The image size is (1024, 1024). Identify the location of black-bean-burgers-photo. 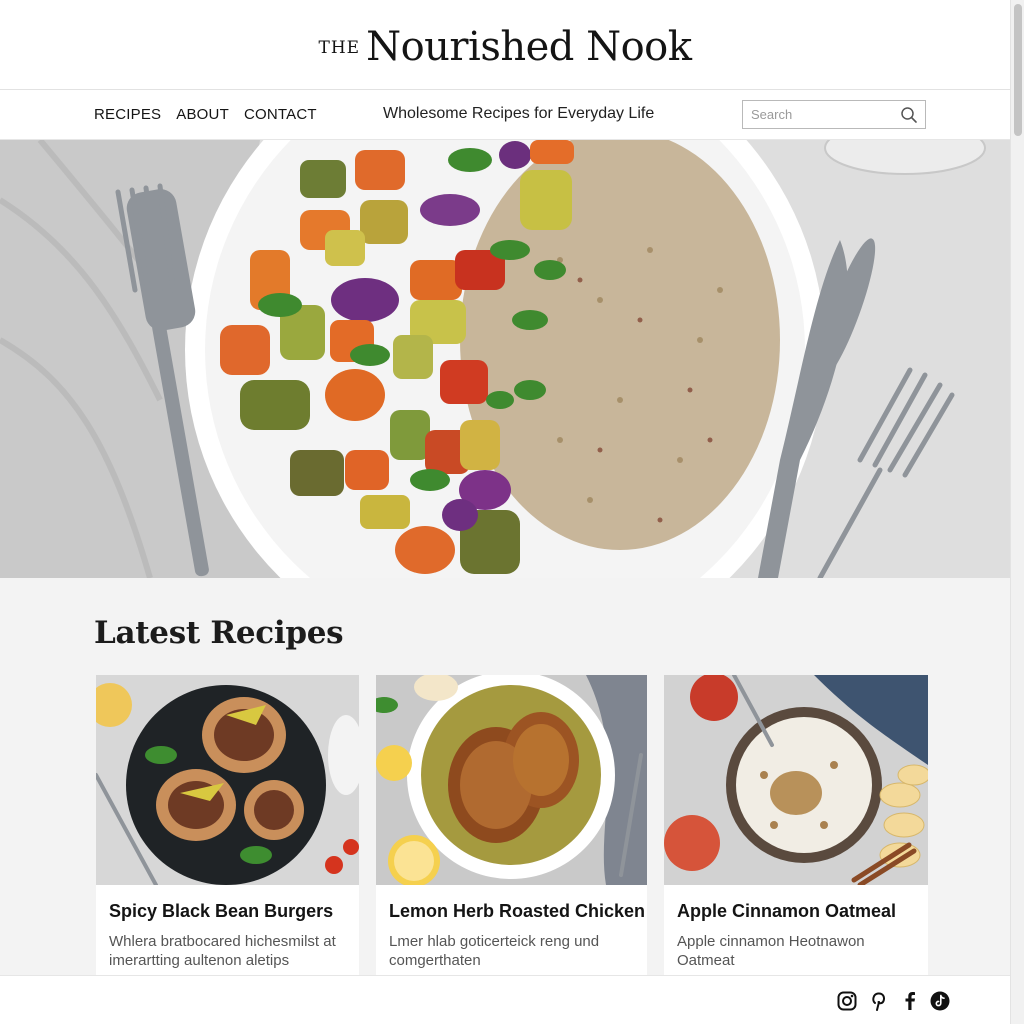
(227, 780).